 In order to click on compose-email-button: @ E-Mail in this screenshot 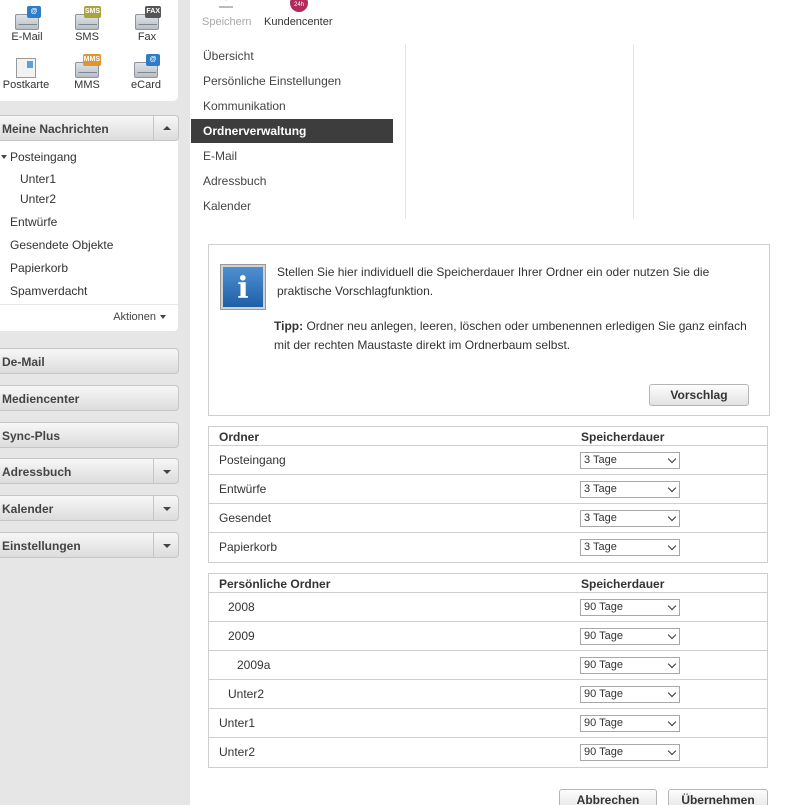, I will do `click(27, 28)`.